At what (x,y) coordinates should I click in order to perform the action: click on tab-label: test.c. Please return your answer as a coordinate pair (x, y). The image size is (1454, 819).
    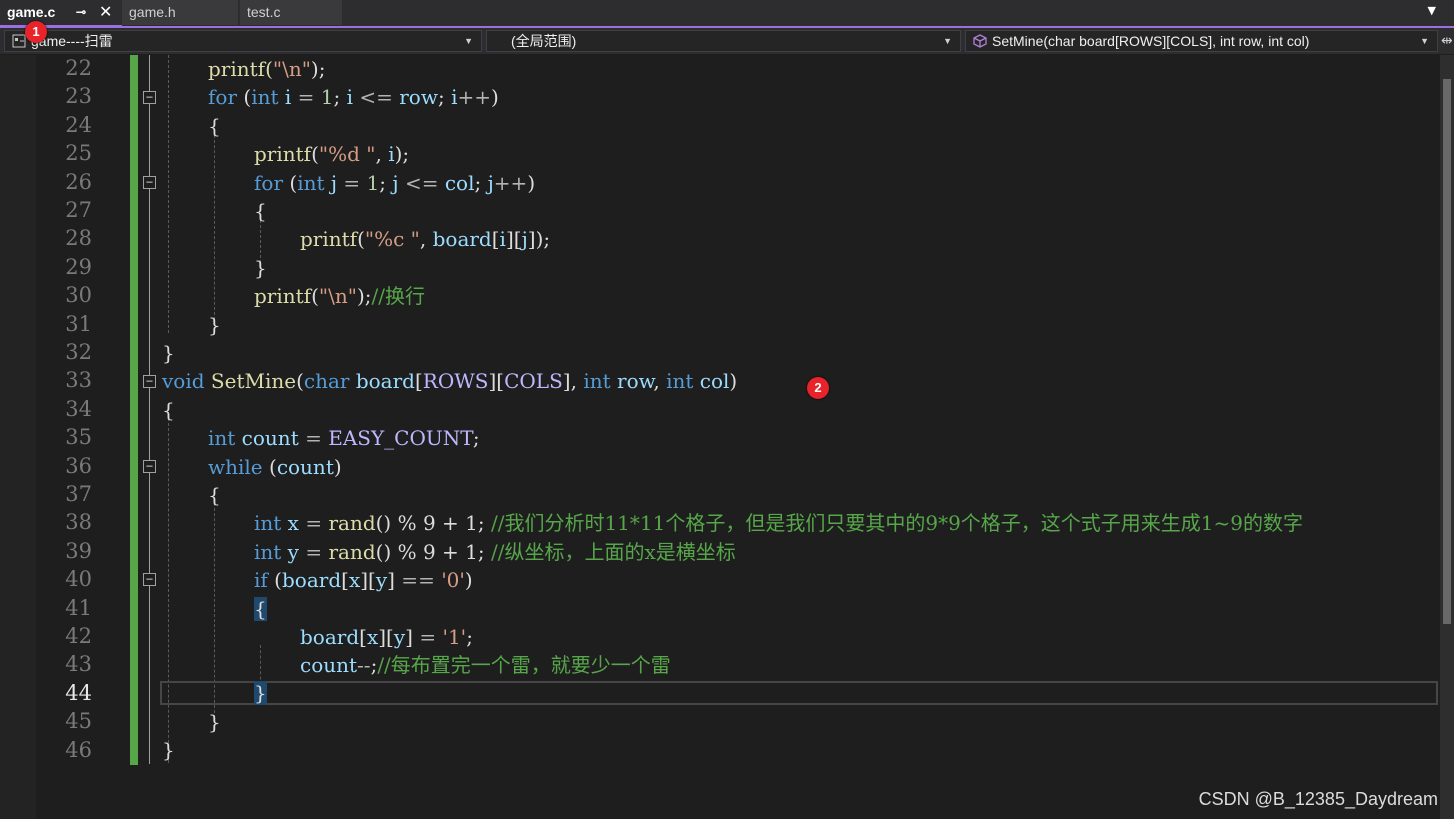
    Looking at the image, I should click on (264, 12).